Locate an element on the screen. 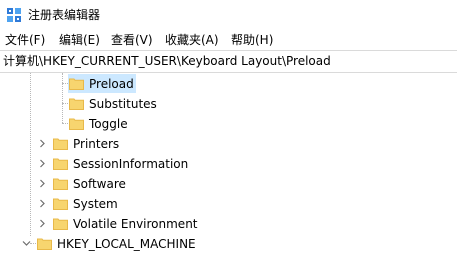  menu-favorites: 收藏夹(A) is located at coordinates (192, 40).